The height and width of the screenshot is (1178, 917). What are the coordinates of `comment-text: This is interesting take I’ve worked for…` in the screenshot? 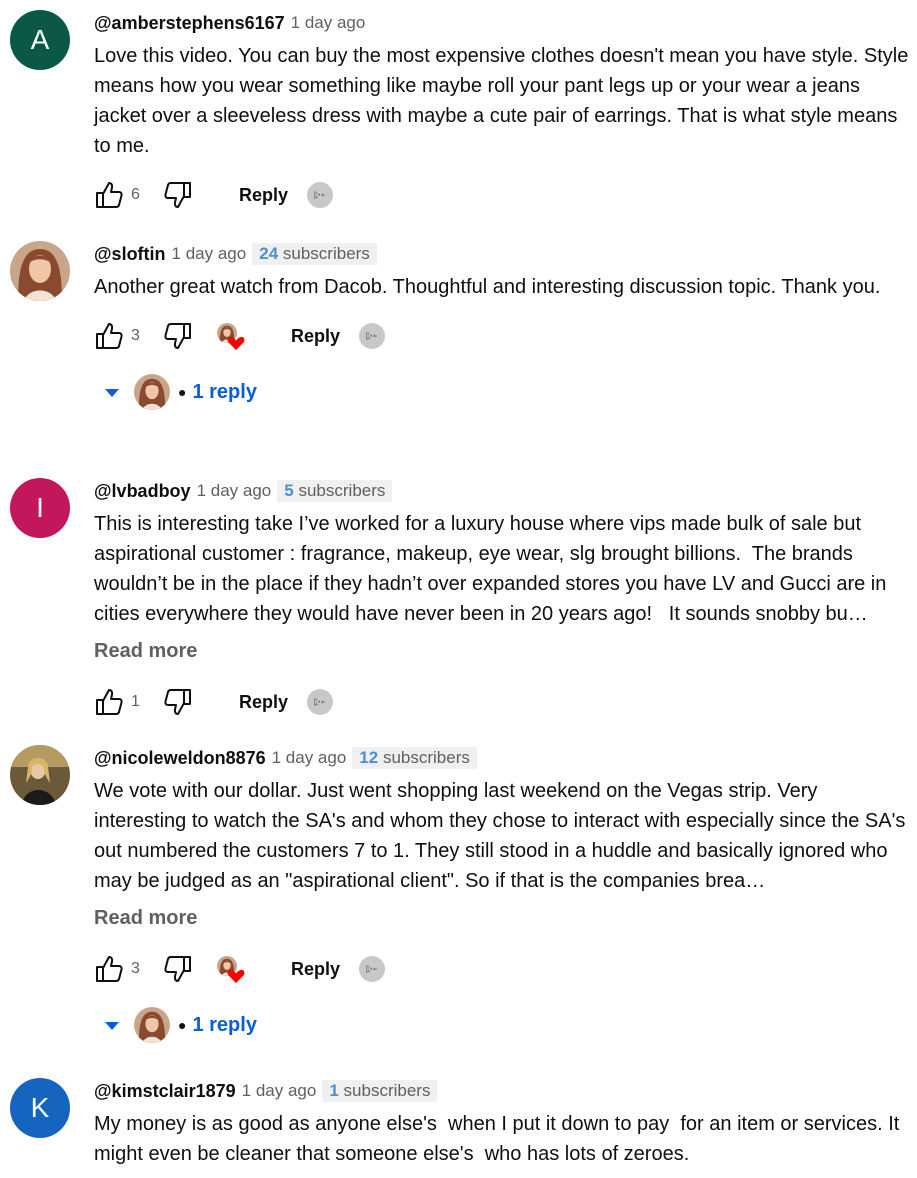 It's located at (493, 569).